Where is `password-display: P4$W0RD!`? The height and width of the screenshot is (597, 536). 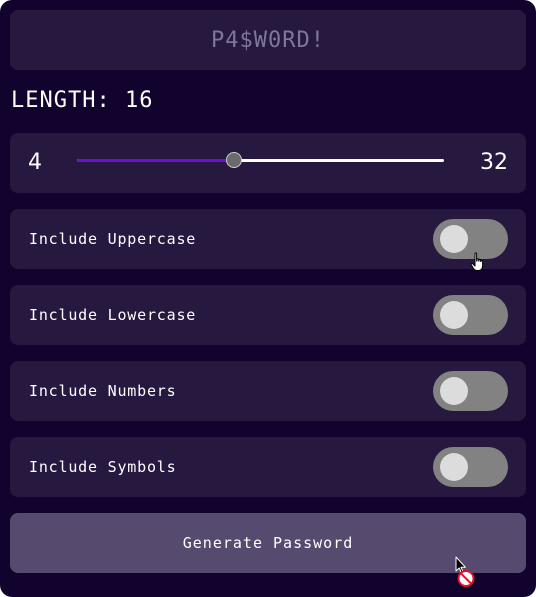 password-display: P4$W0RD! is located at coordinates (268, 40).